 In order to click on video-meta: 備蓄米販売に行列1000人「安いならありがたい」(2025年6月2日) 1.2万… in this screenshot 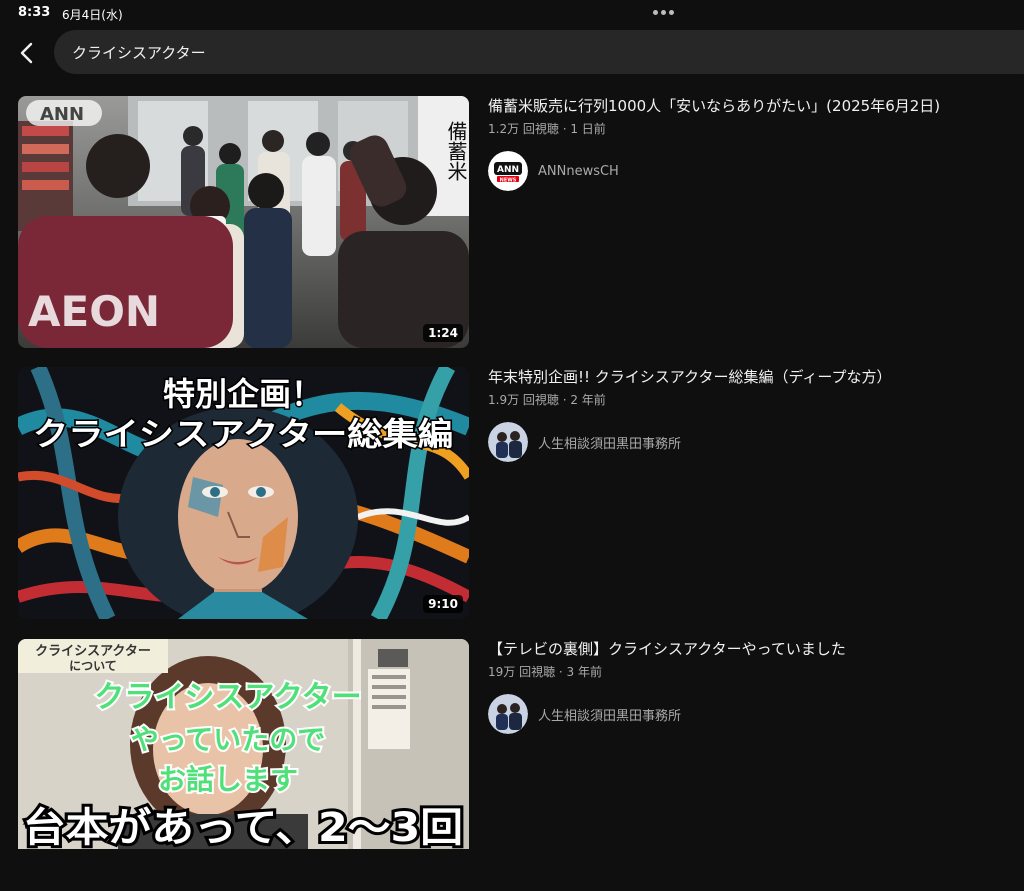, I will do `click(753, 143)`.